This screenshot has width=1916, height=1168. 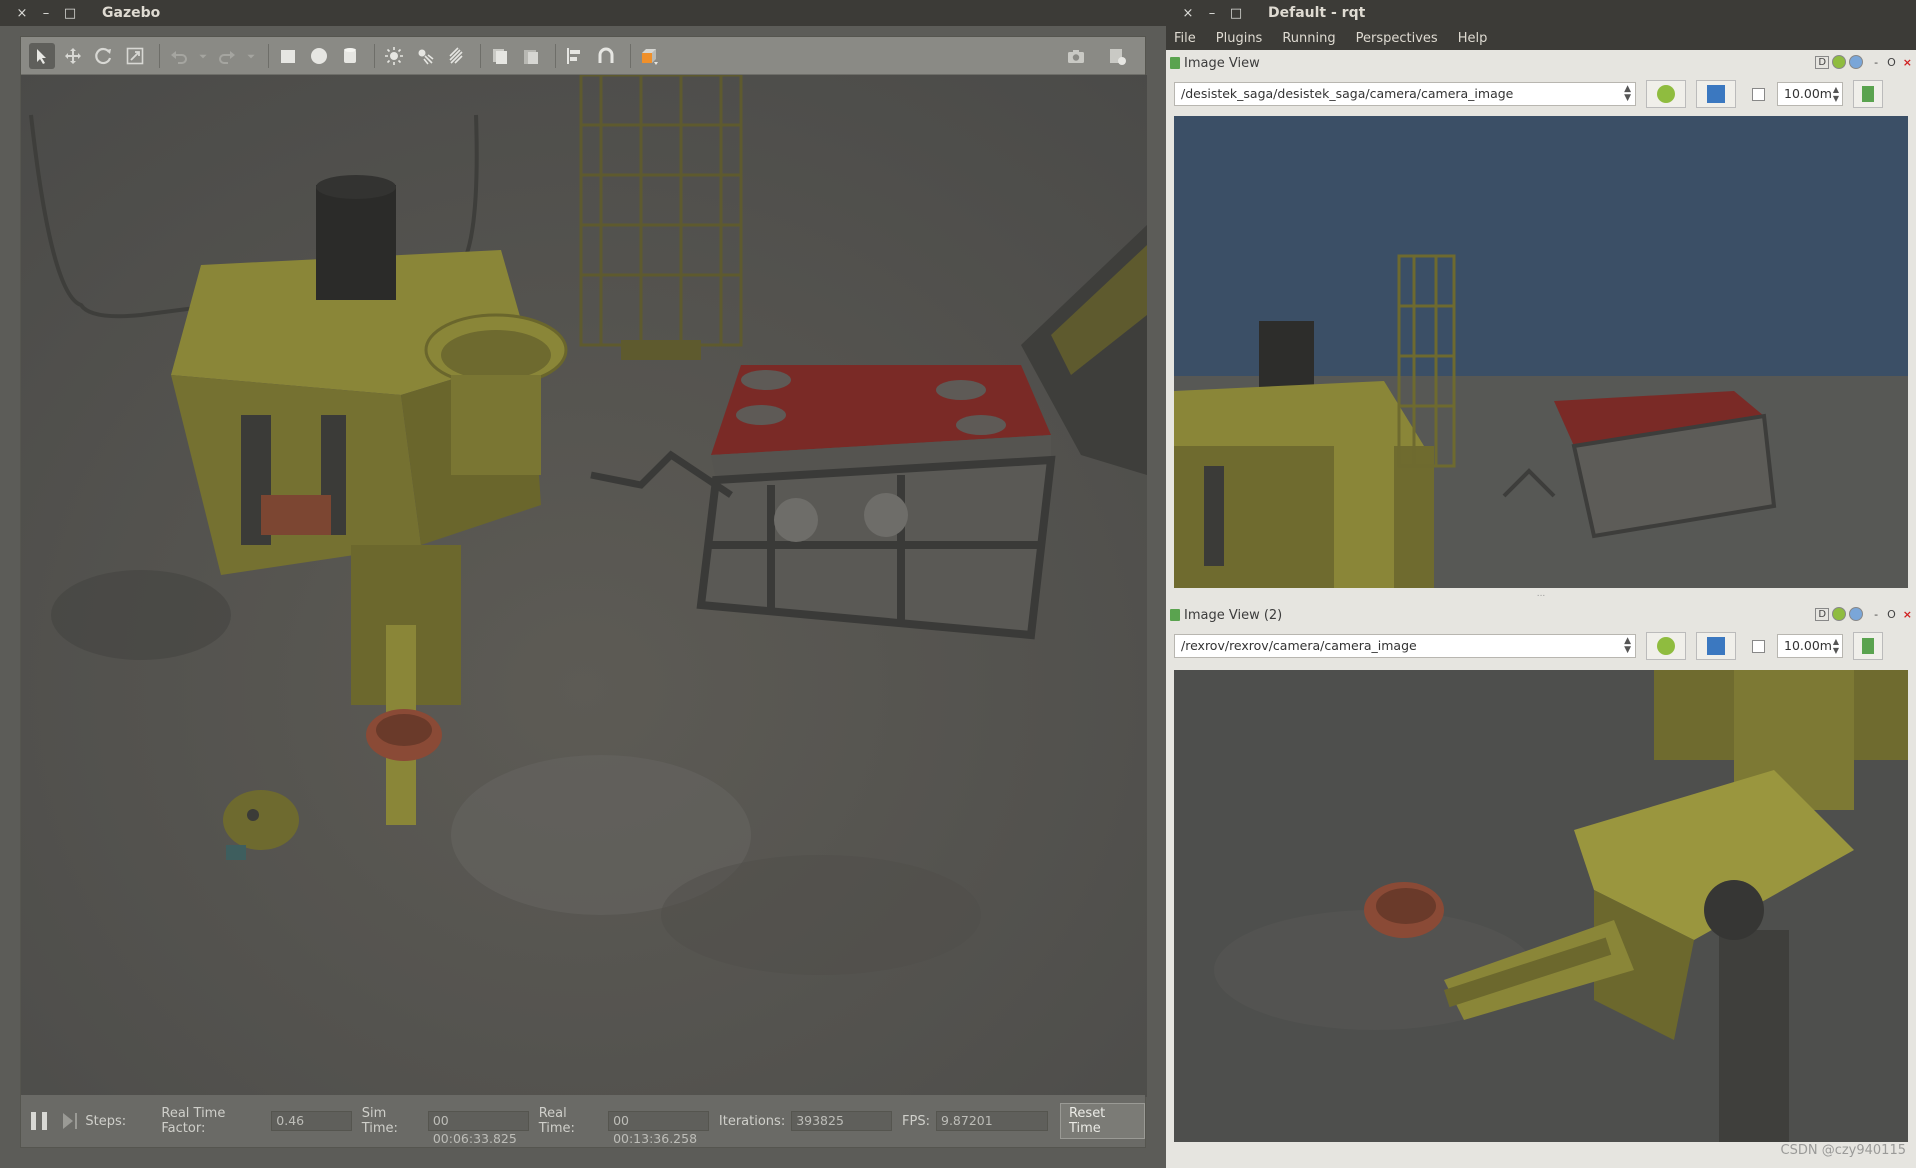 I want to click on select-icon, so click(x=42, y=55).